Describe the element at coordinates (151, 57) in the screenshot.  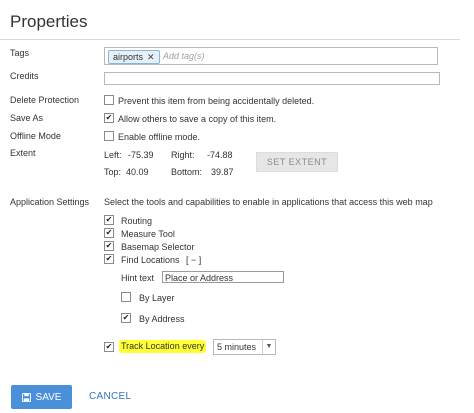
I see `remove-tag-icon: ✕` at that location.